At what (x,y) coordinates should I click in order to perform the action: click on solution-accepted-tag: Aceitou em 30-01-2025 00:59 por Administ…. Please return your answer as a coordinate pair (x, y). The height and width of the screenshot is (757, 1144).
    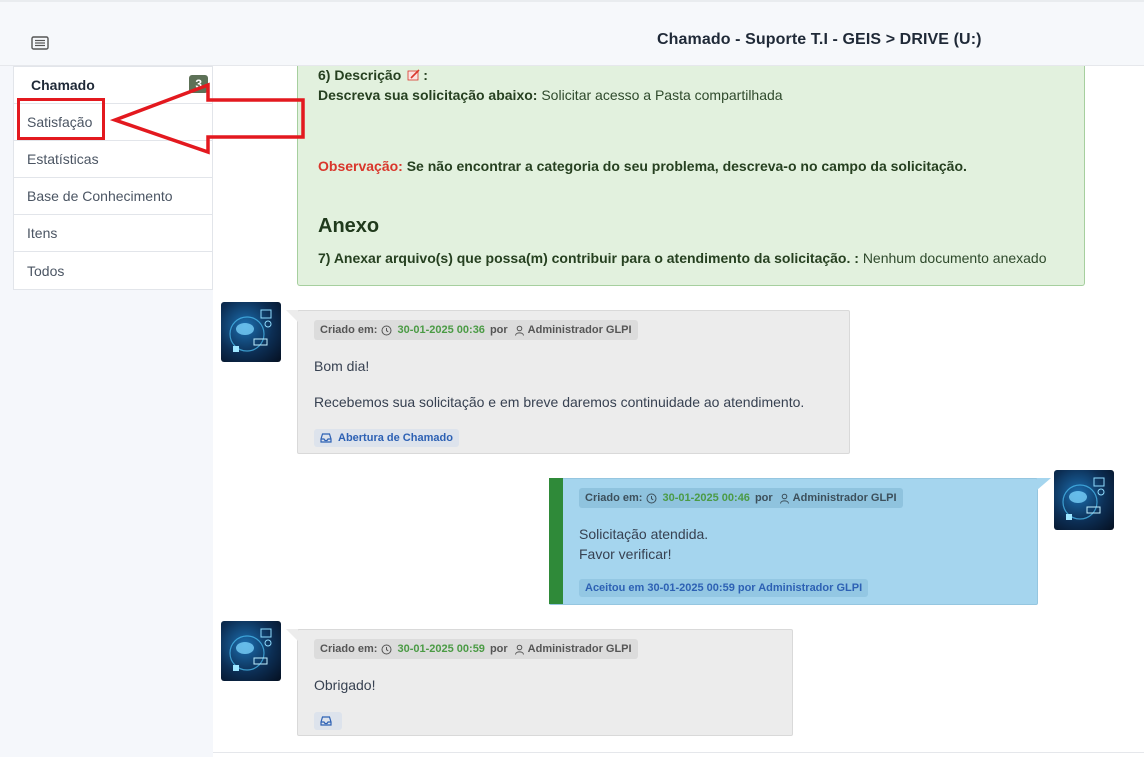
    Looking at the image, I should click on (724, 588).